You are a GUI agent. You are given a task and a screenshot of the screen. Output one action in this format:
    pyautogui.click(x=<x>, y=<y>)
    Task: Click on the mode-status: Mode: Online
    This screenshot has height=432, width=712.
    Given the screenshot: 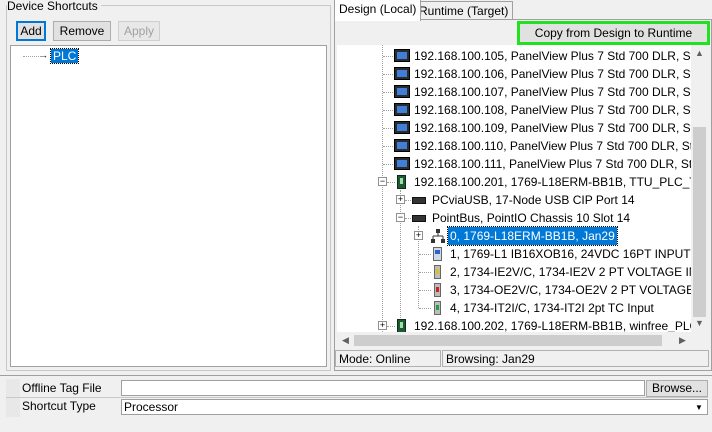 What is the action you would take?
    pyautogui.click(x=388, y=358)
    